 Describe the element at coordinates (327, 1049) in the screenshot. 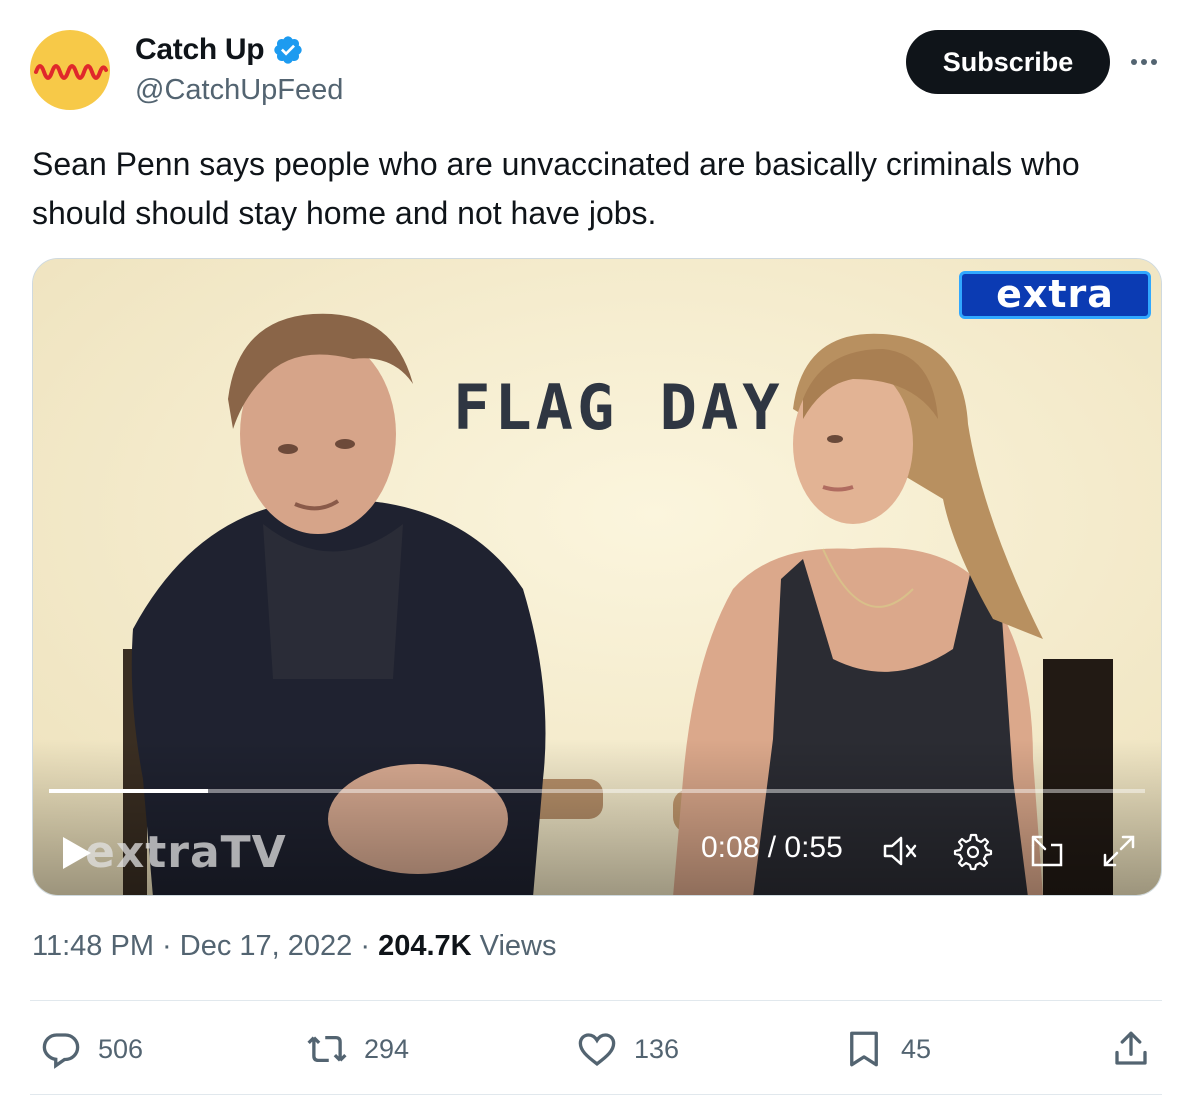

I see `retweet-icon` at that location.